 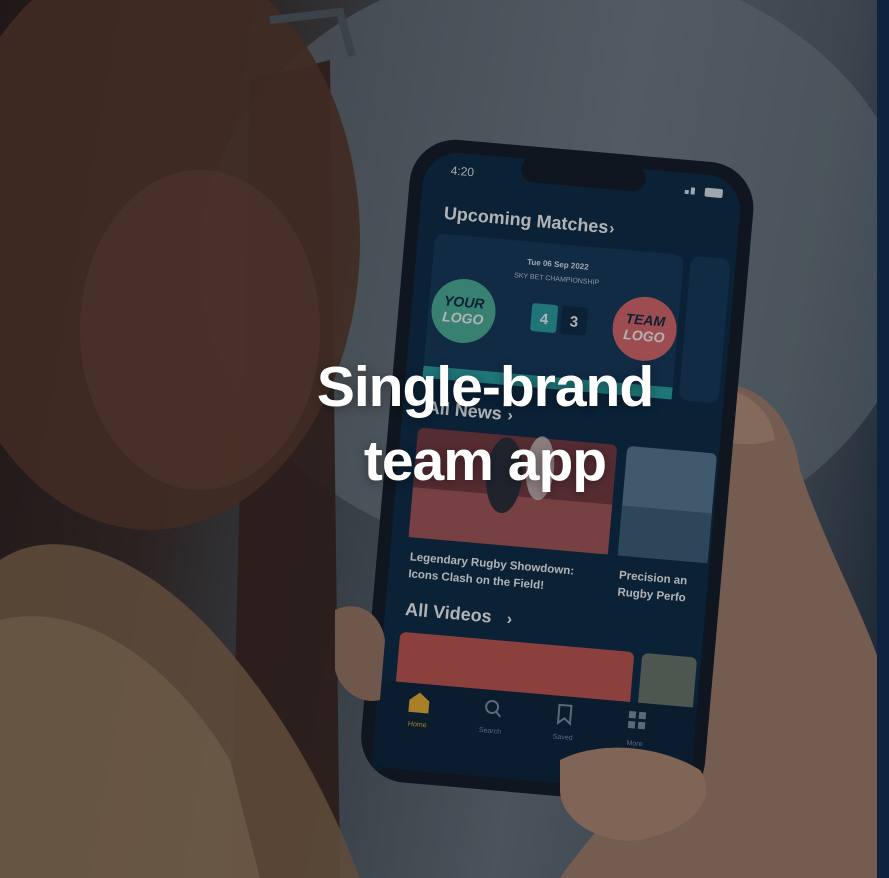 I want to click on headline-line-2: team app, so click(x=485, y=461).